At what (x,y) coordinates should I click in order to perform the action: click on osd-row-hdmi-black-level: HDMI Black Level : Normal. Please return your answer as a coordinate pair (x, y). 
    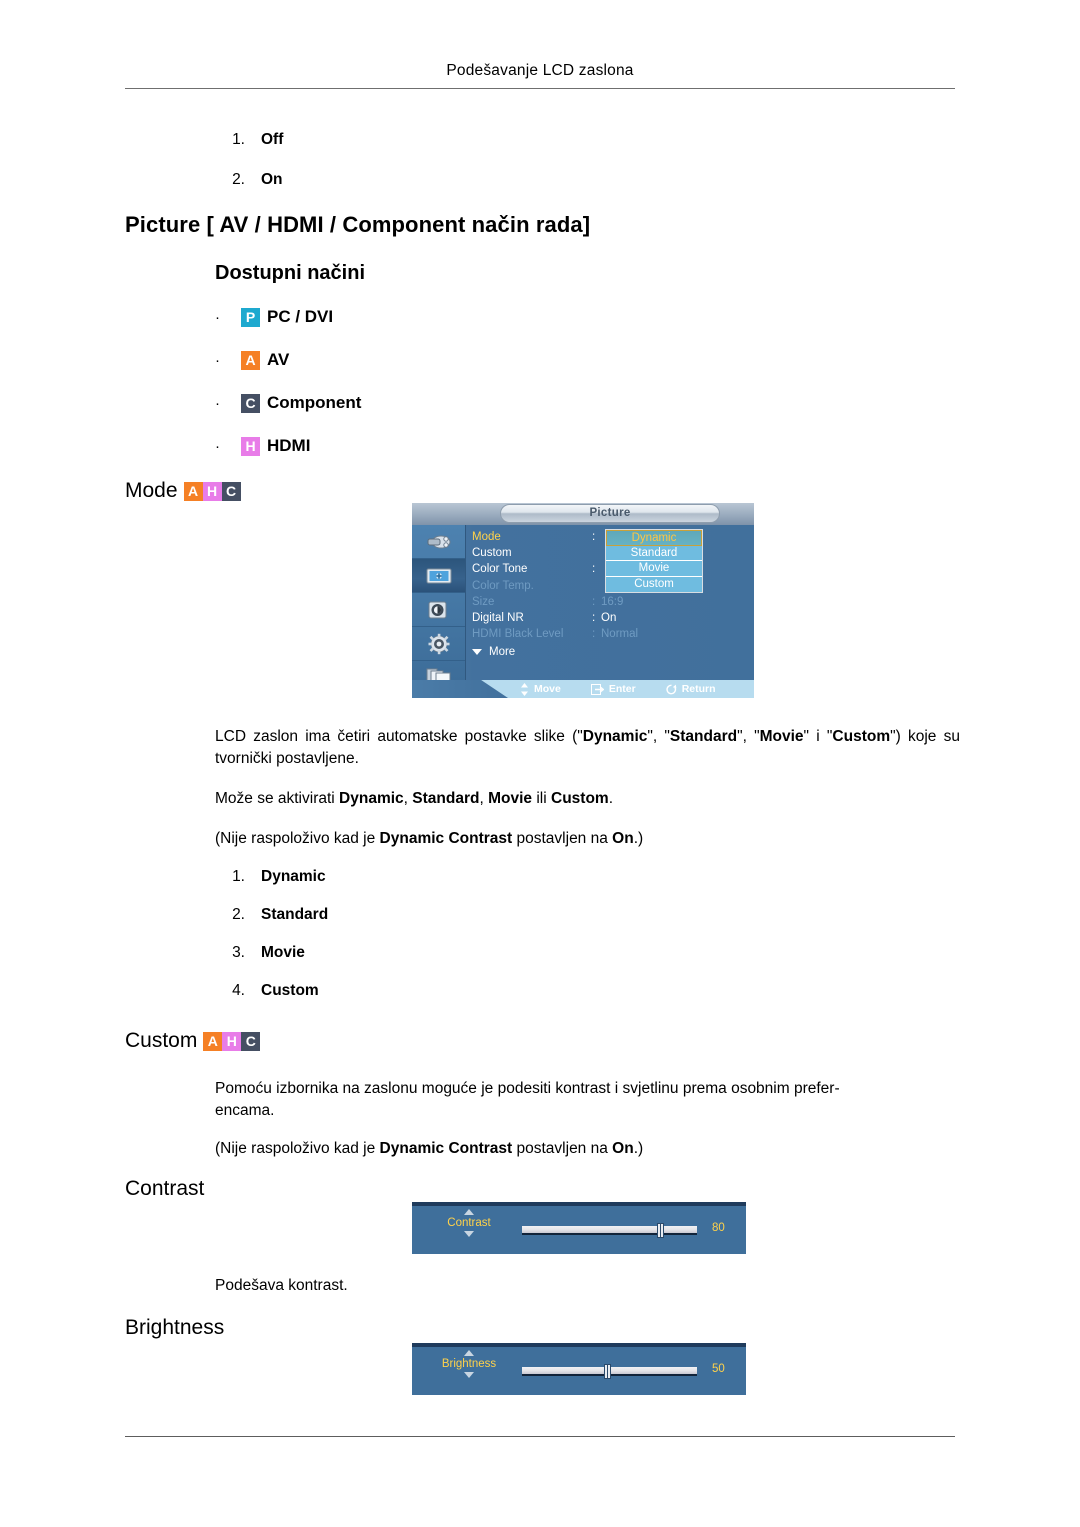
    Looking at the image, I should click on (611, 634).